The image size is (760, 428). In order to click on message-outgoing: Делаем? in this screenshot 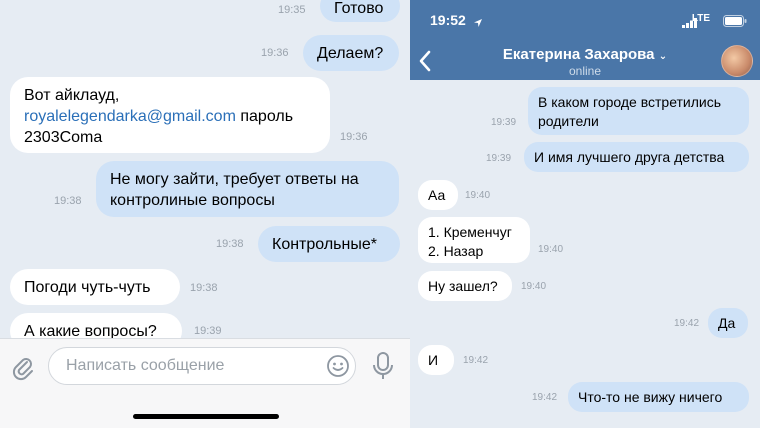, I will do `click(351, 53)`.